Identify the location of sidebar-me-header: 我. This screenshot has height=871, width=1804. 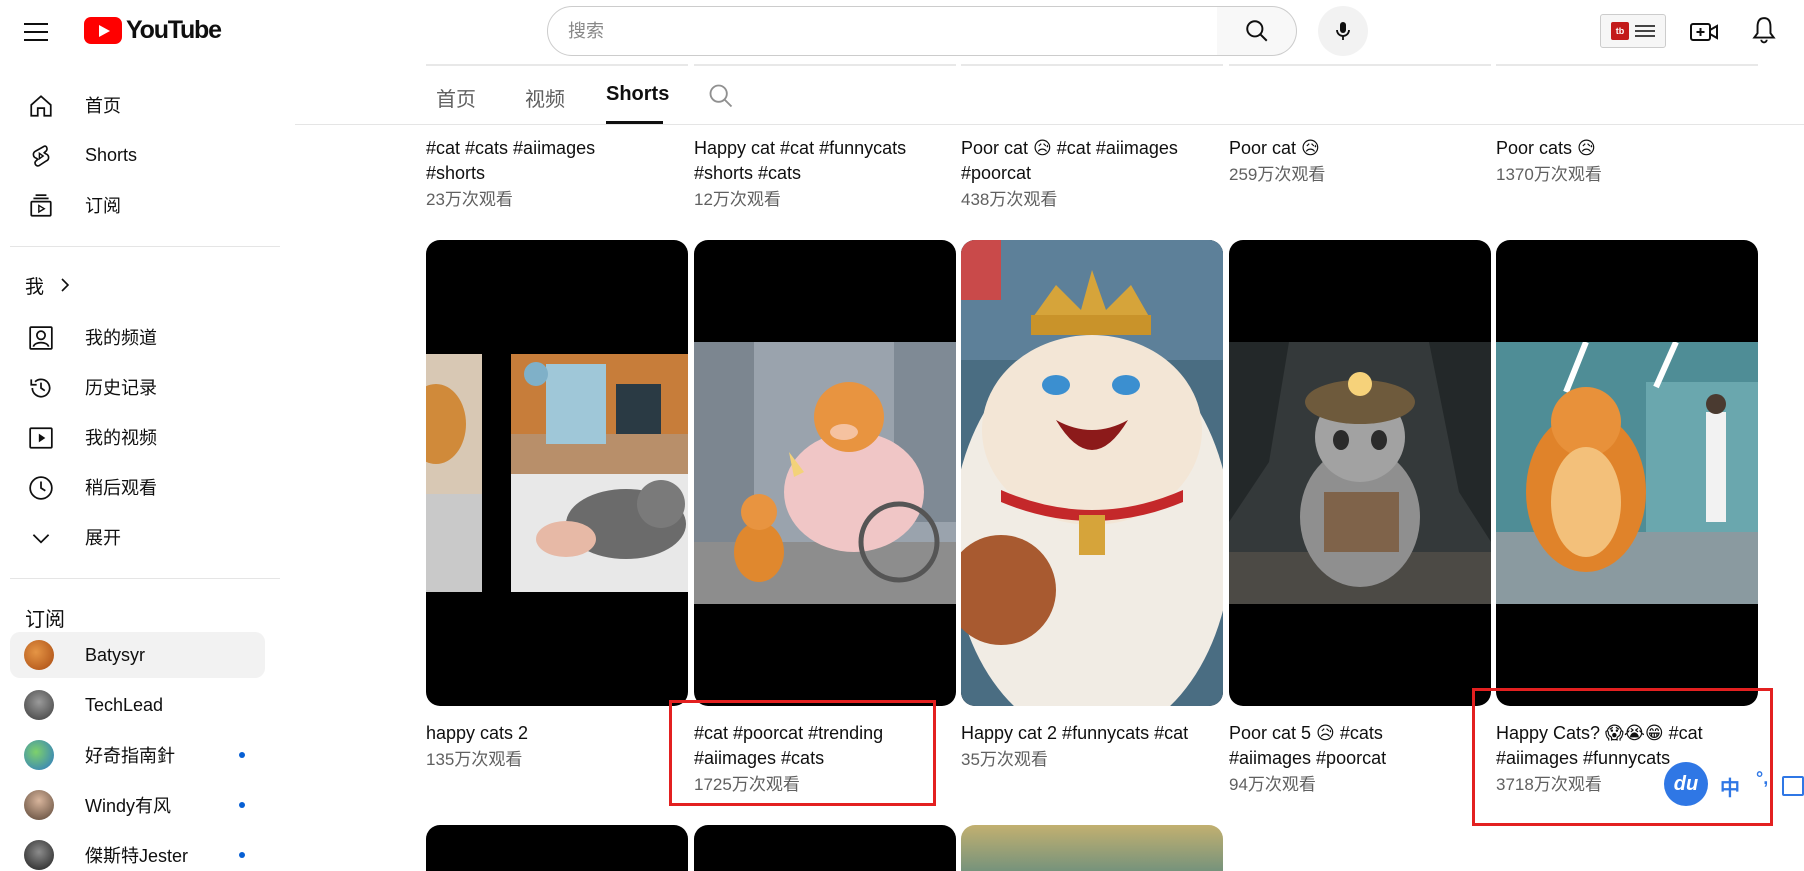
(137, 285).